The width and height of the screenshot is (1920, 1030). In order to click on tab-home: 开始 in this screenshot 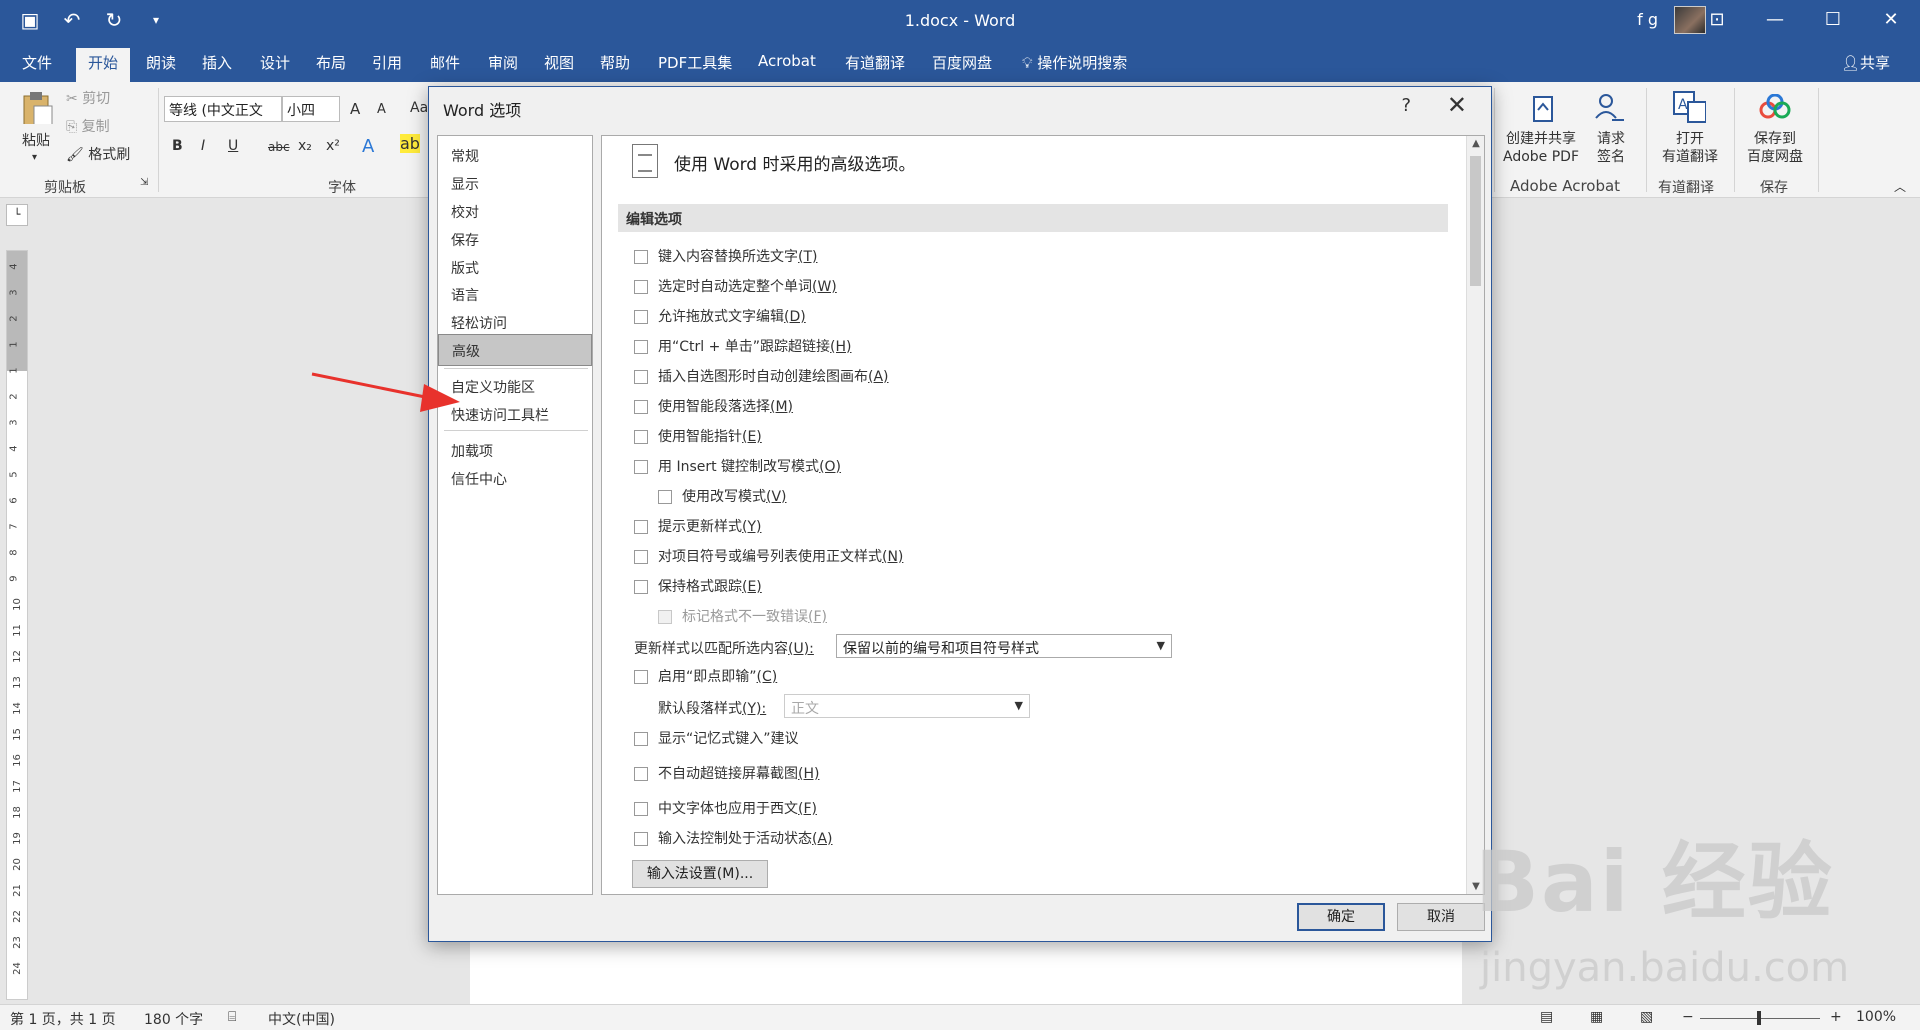, I will do `click(103, 65)`.